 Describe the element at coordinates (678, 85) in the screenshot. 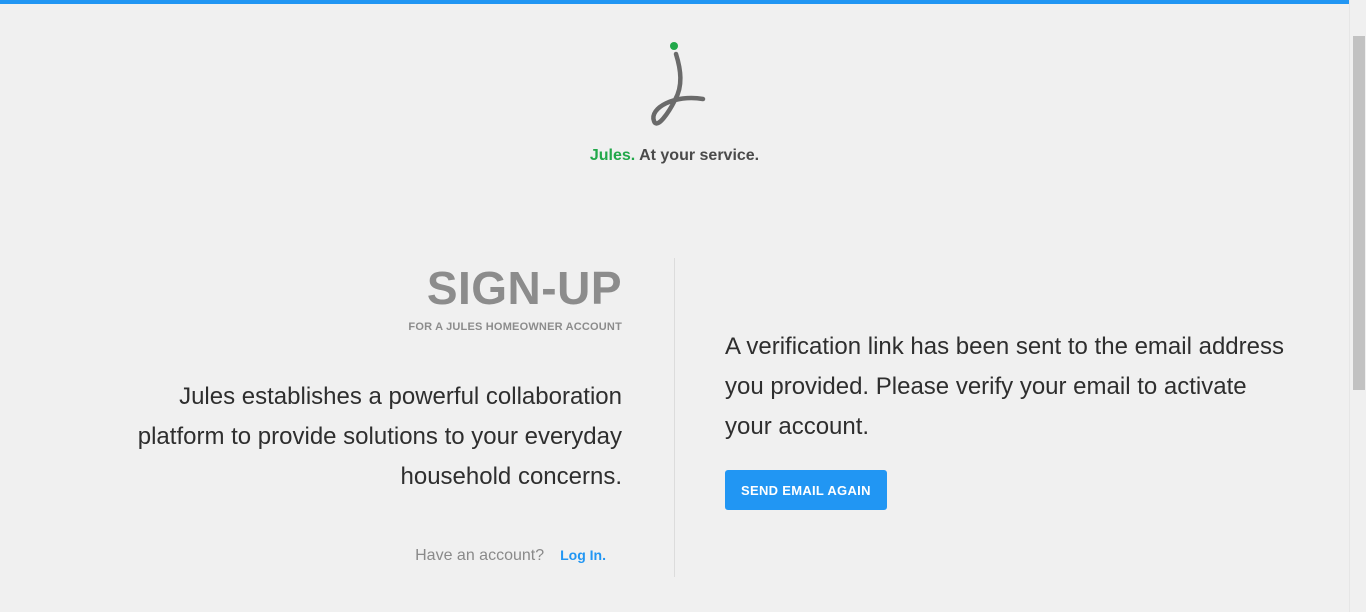

I see `jules-logo-icon` at that location.